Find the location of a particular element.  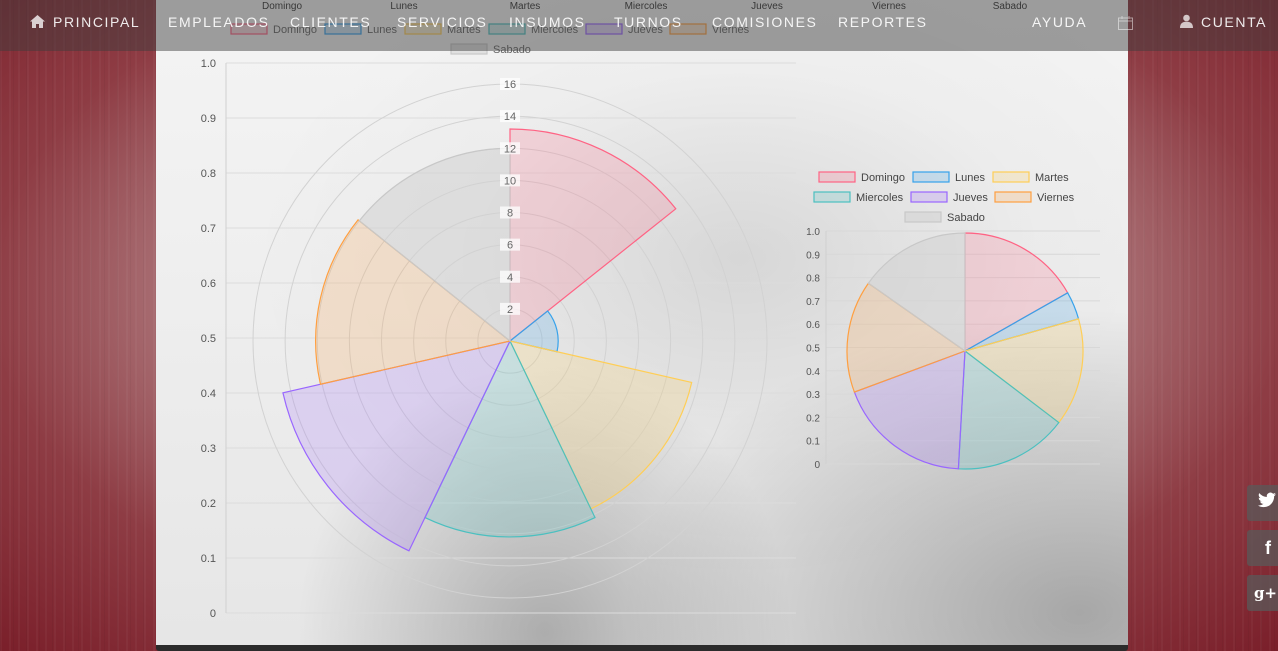

nav-turnos-label: TURNOS is located at coordinates (648, 22).